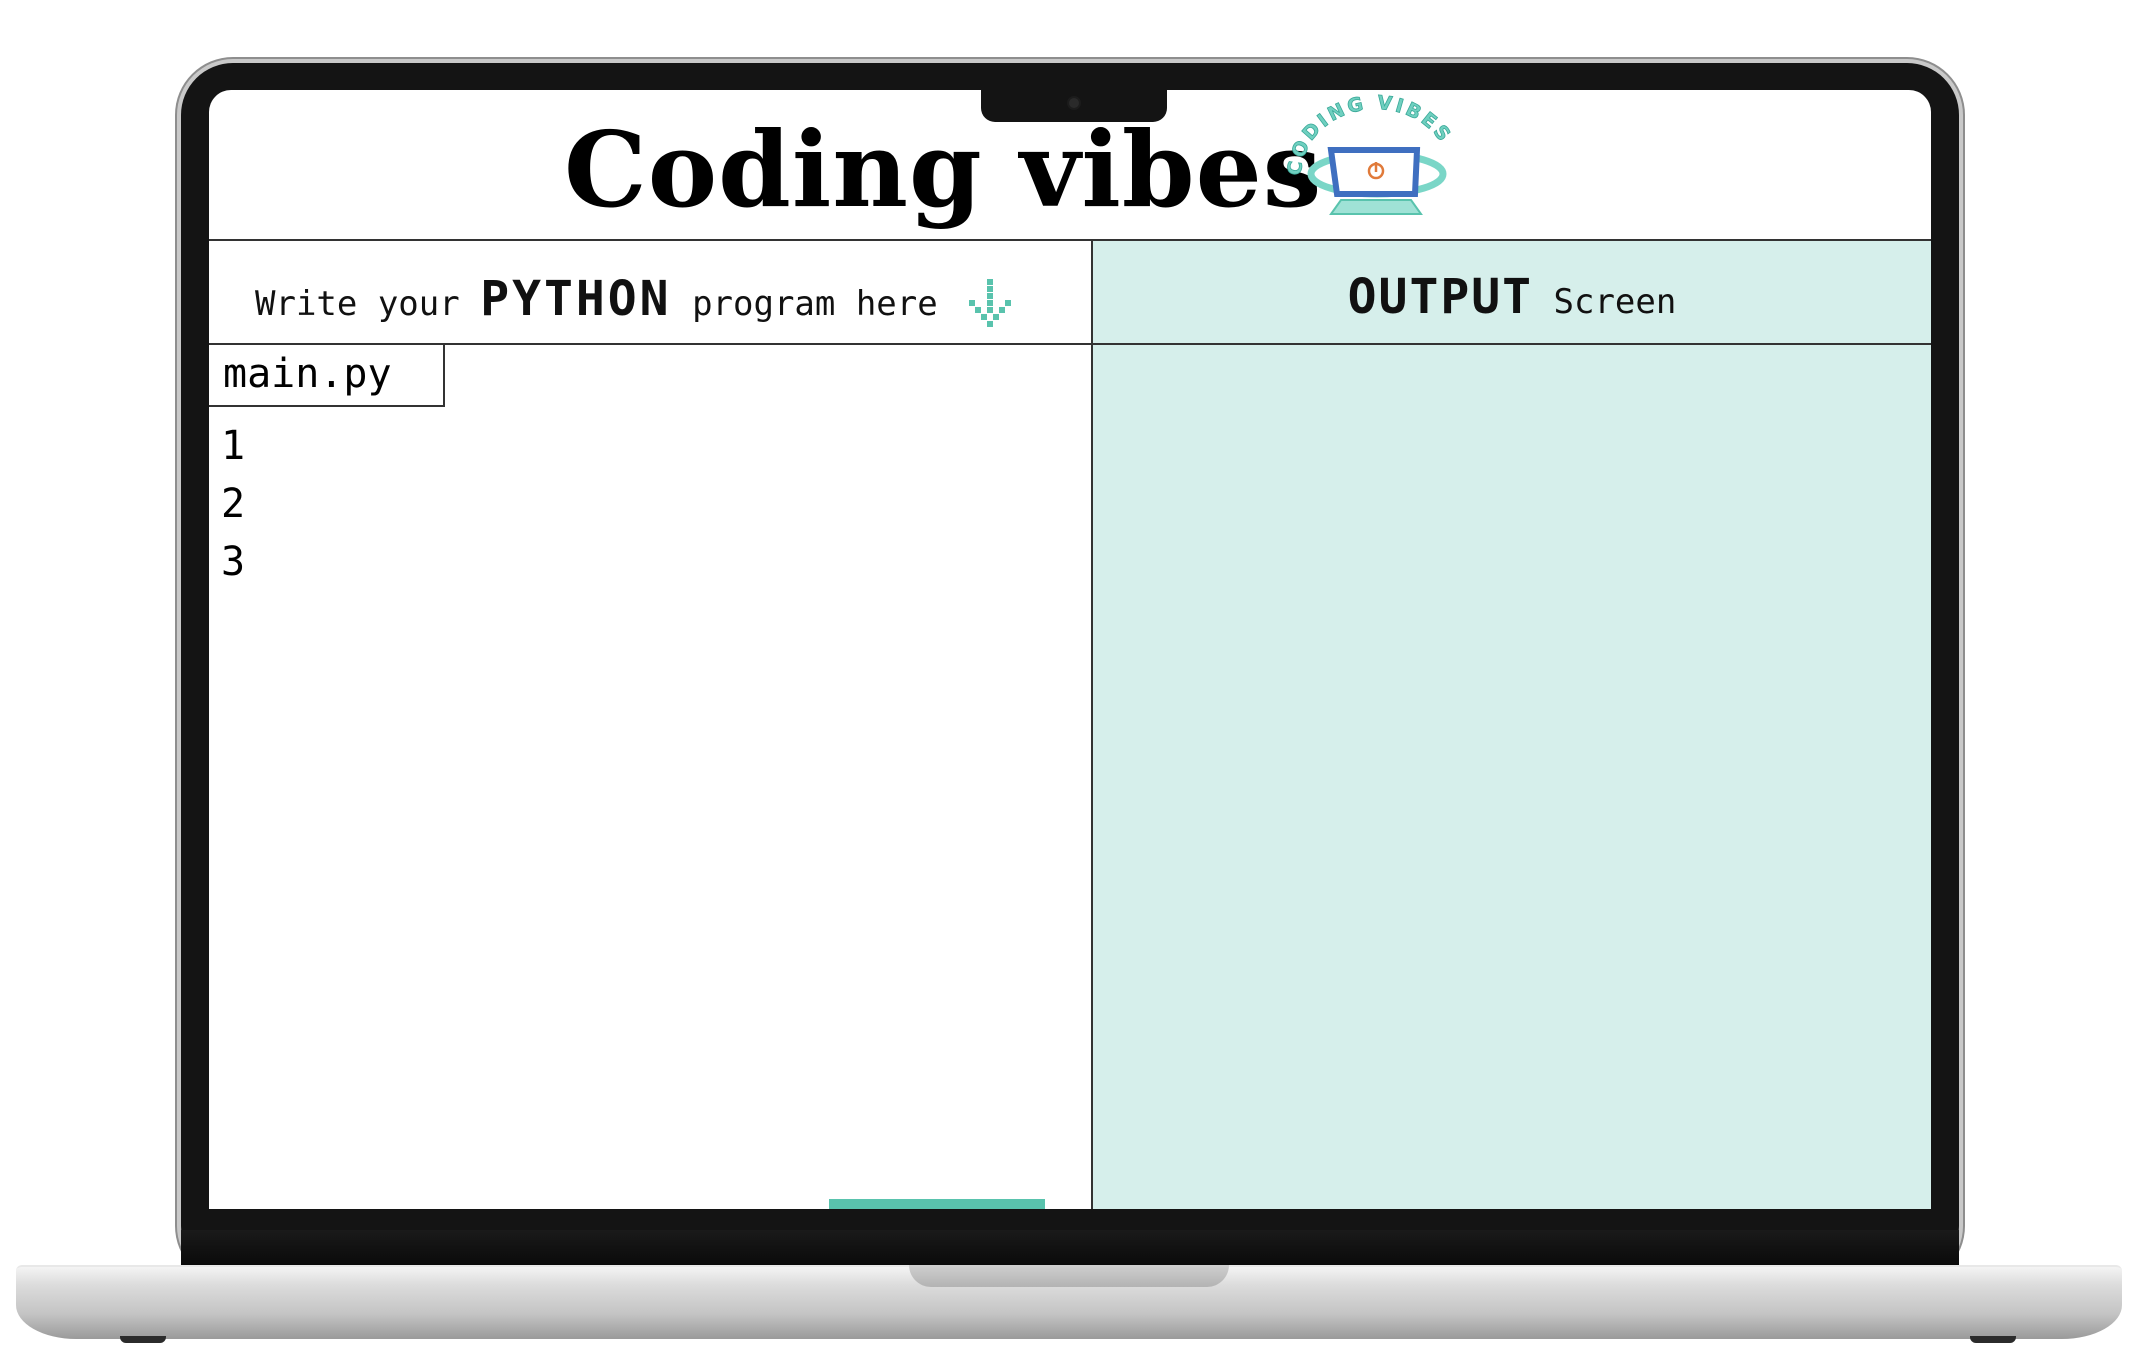 The width and height of the screenshot is (2138, 1370). Describe the element at coordinates (1070, 1248) in the screenshot. I see `laptop-hinge` at that location.